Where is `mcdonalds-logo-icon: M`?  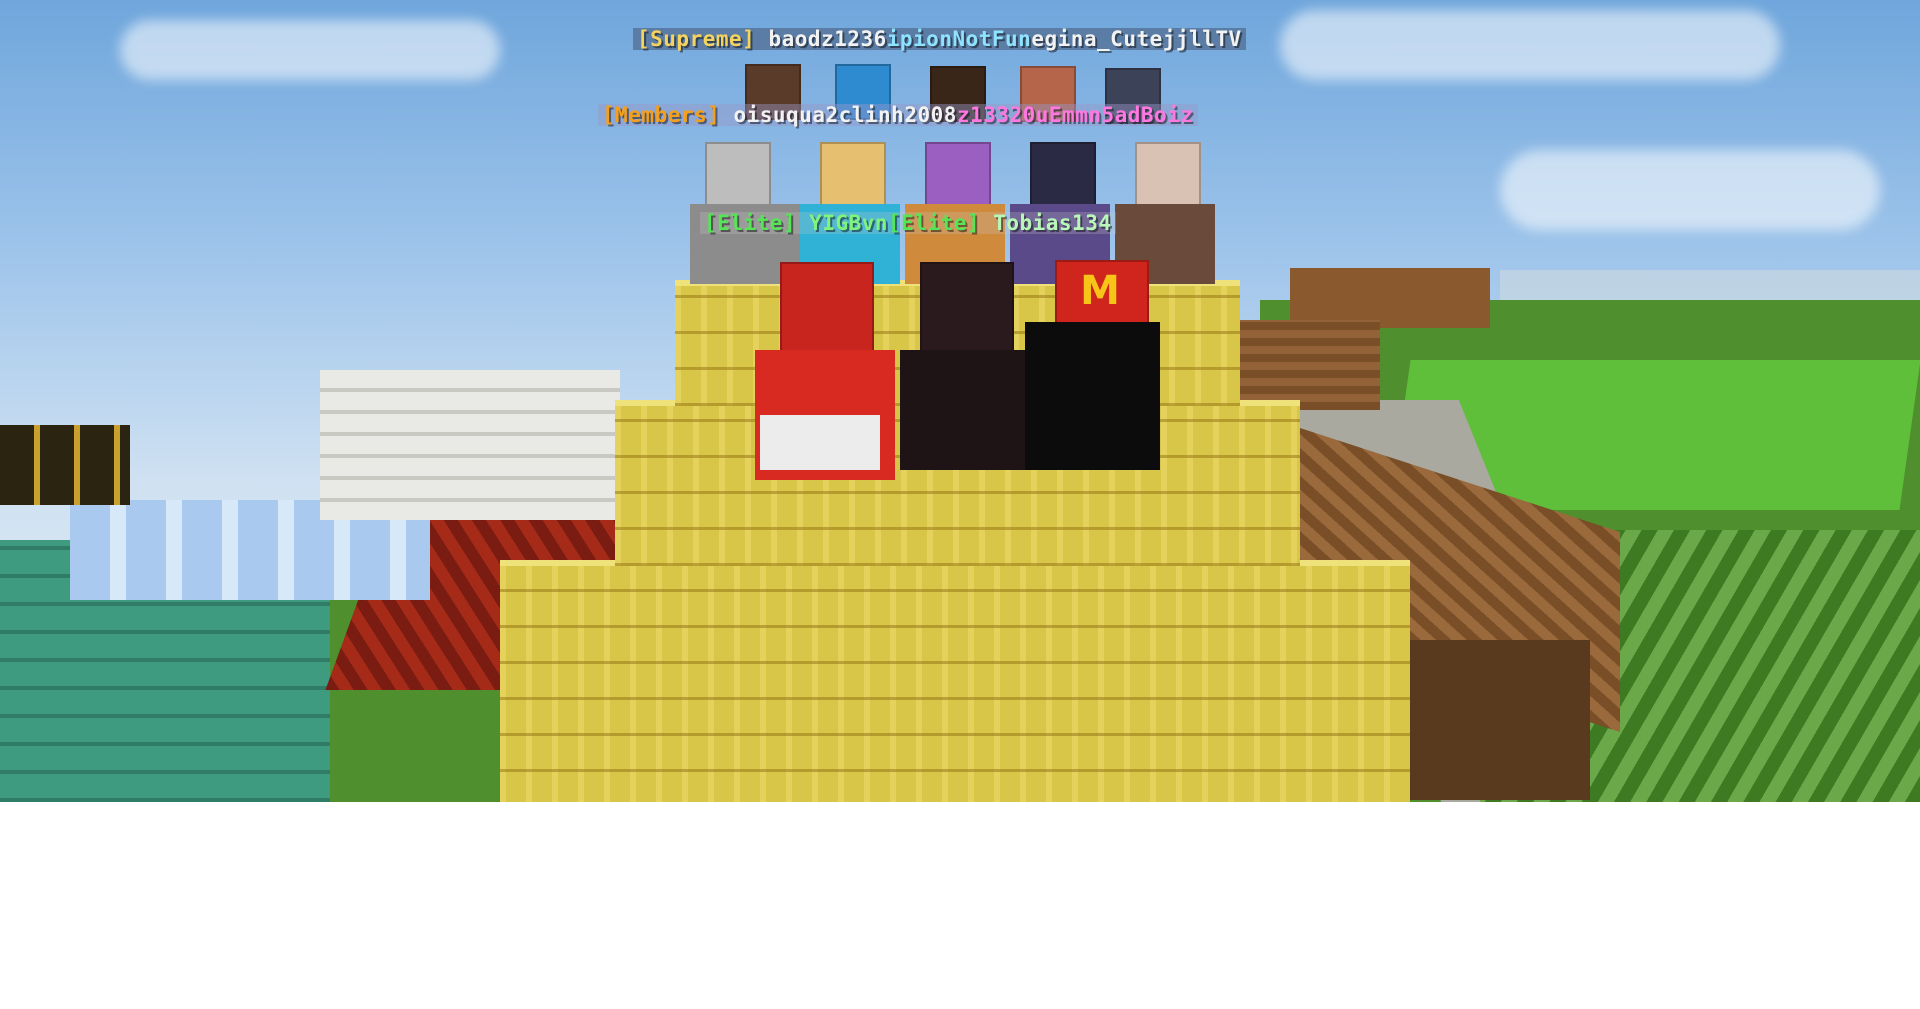 mcdonalds-logo-icon: M is located at coordinates (1100, 291).